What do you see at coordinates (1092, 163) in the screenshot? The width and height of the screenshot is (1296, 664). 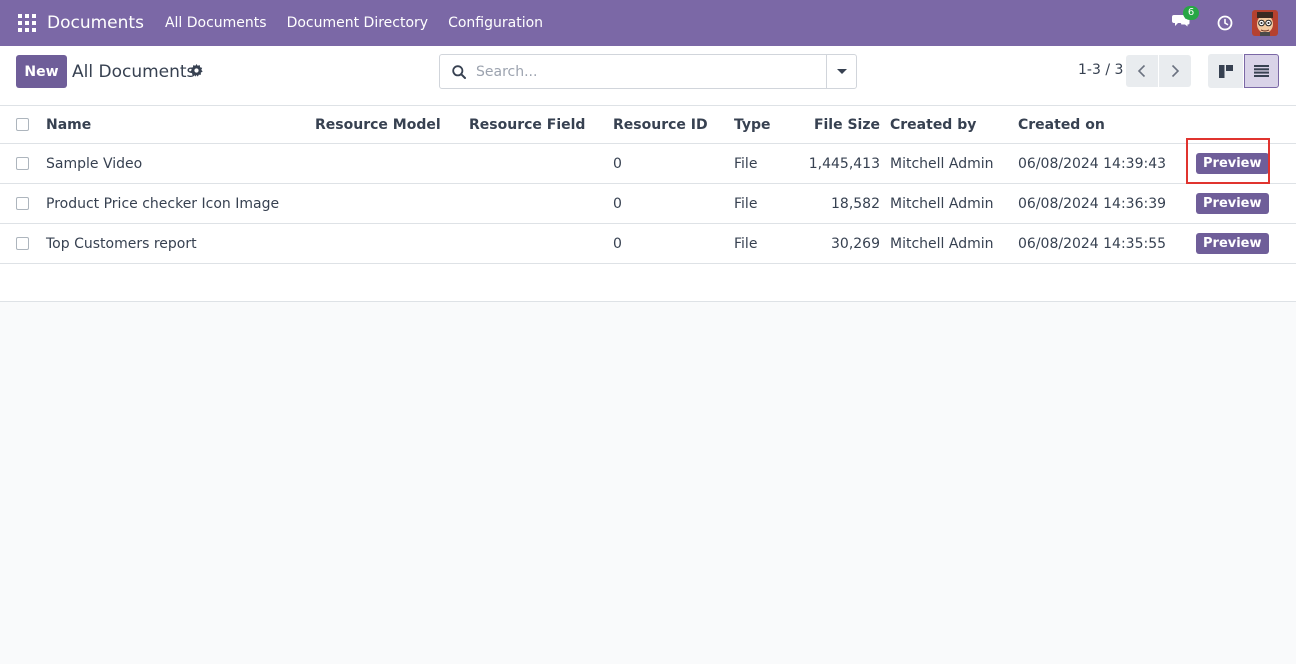 I see `cell-created-on: 06/08/2024 14:39:43` at bounding box center [1092, 163].